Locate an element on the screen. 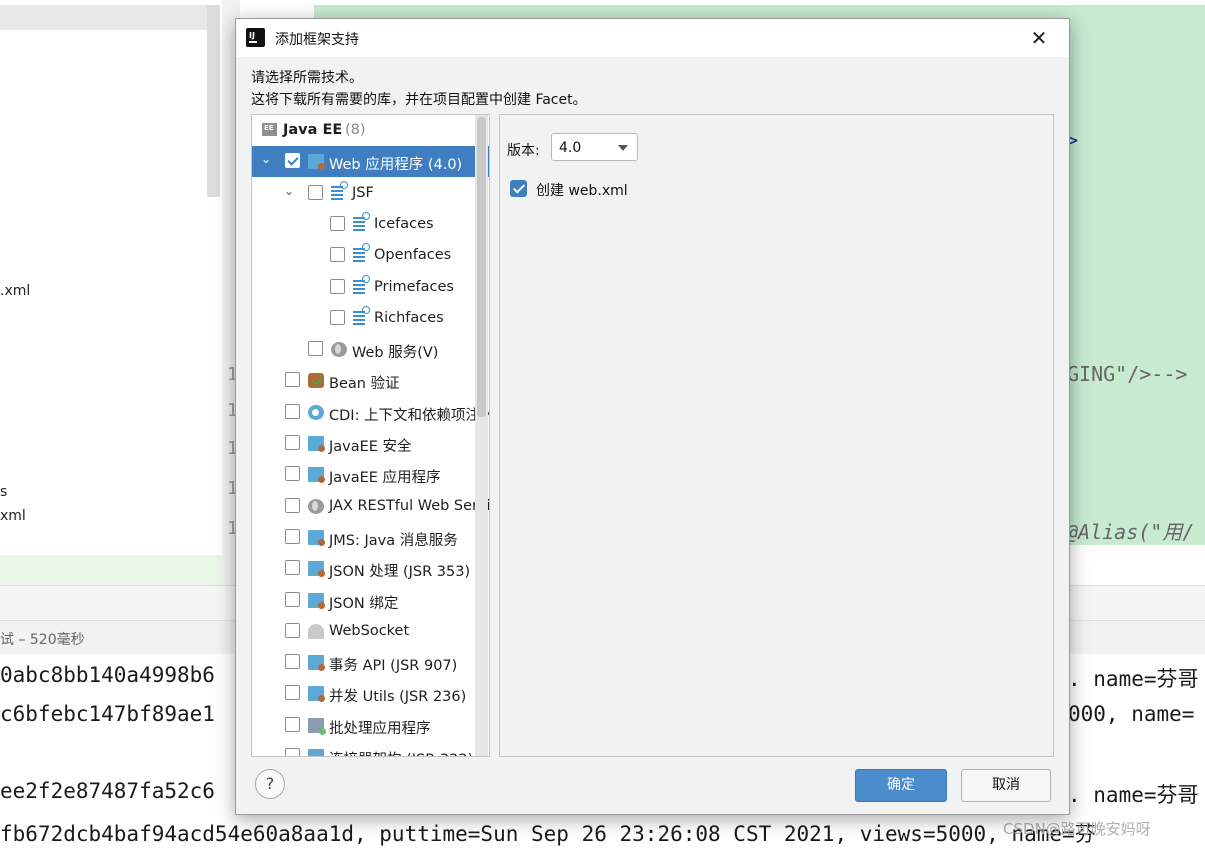  dialog-description-line1: 请选择所需技术。 is located at coordinates (307, 78).